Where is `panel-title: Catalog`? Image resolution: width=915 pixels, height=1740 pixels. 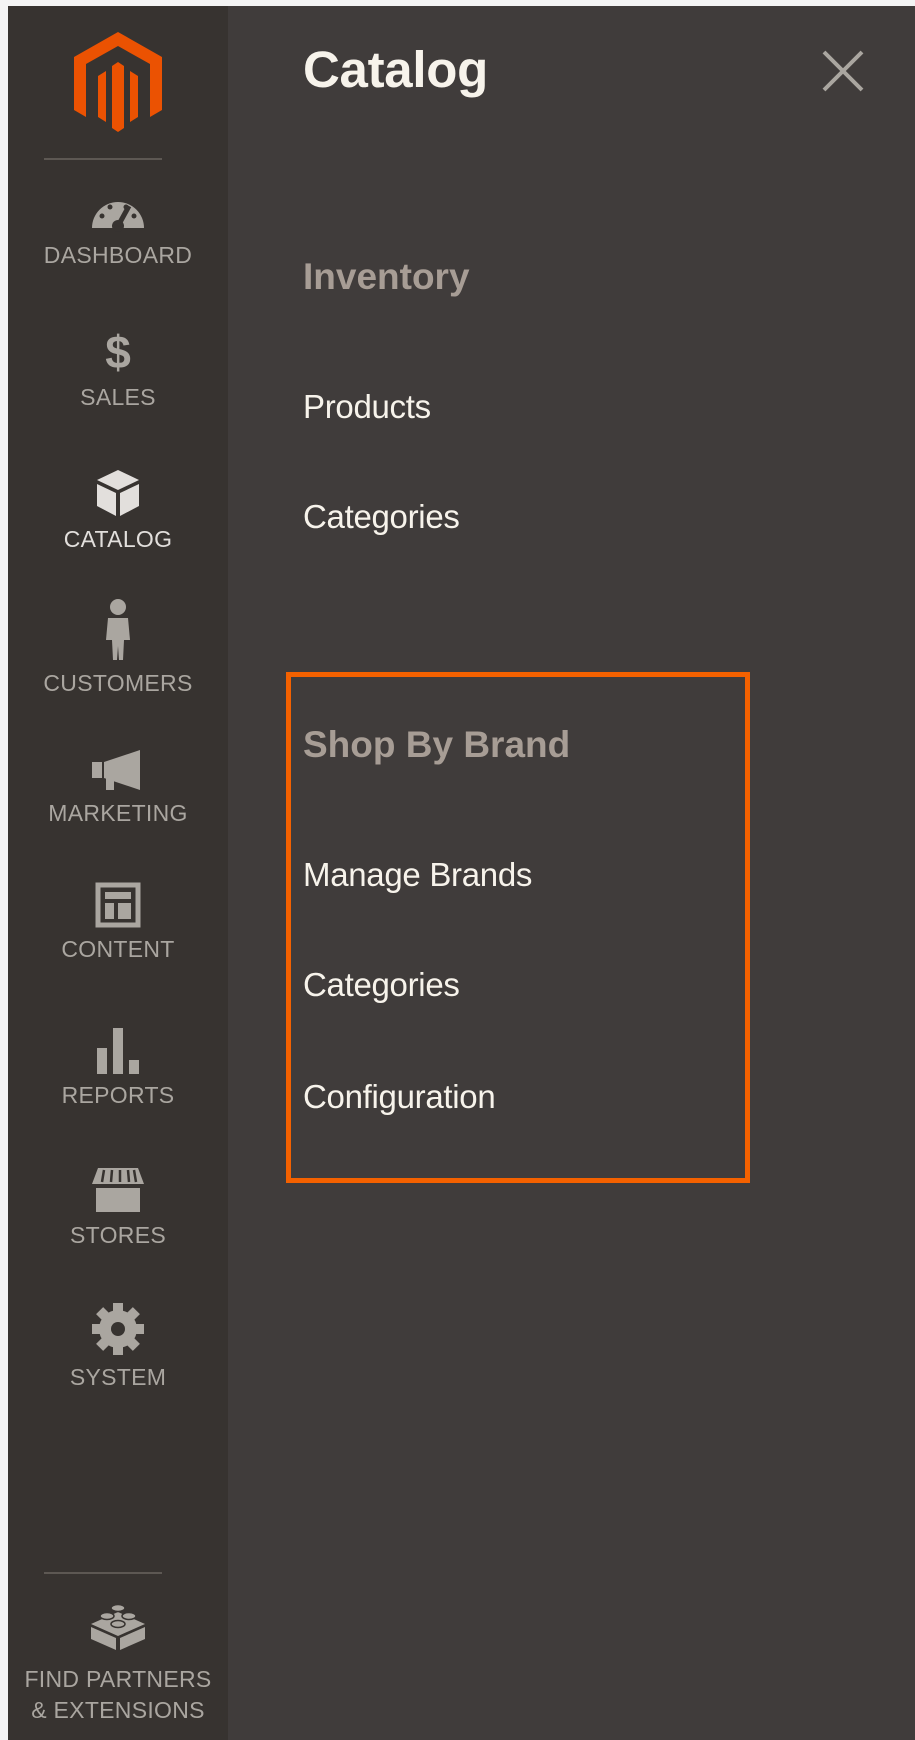 panel-title: Catalog is located at coordinates (395, 69).